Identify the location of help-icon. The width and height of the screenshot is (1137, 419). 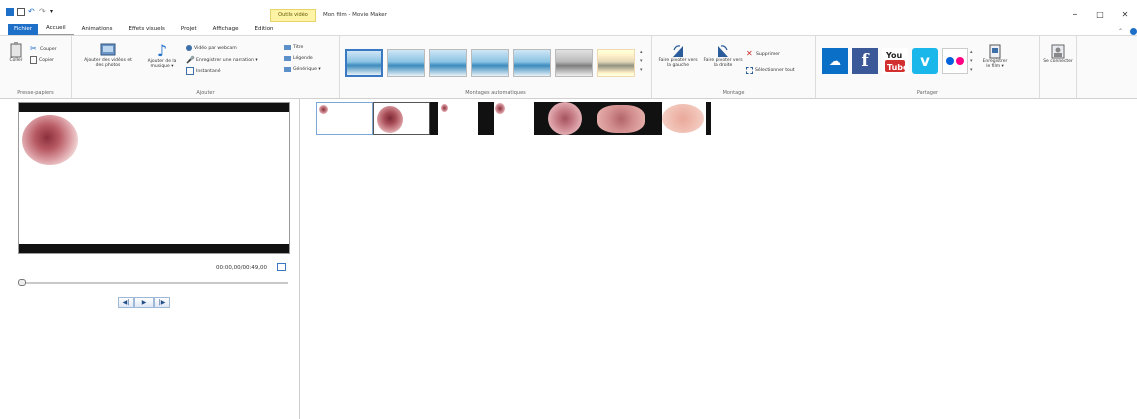
(1133, 31).